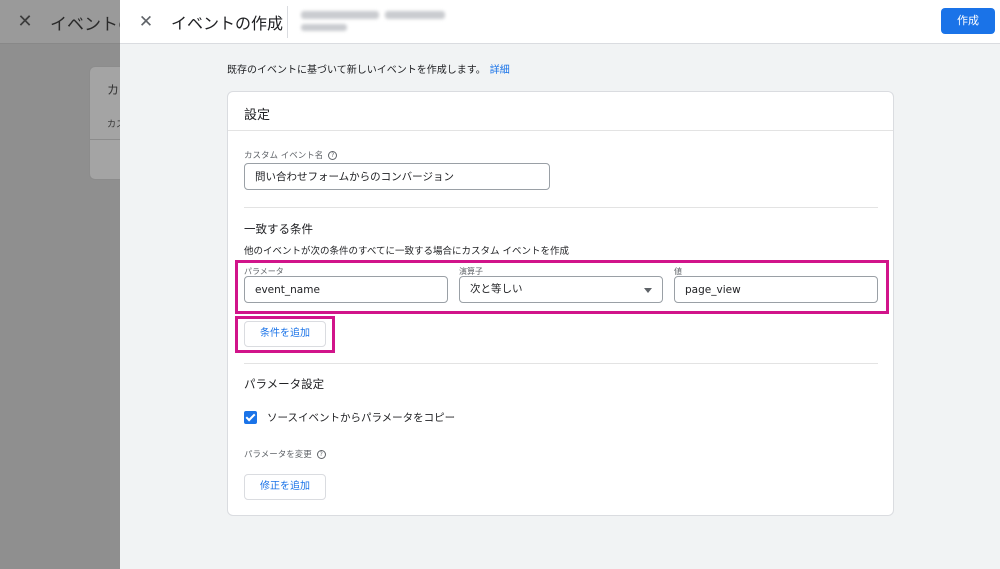 Image resolution: width=1000 pixels, height=569 pixels. I want to click on title-divider, so click(287, 22).